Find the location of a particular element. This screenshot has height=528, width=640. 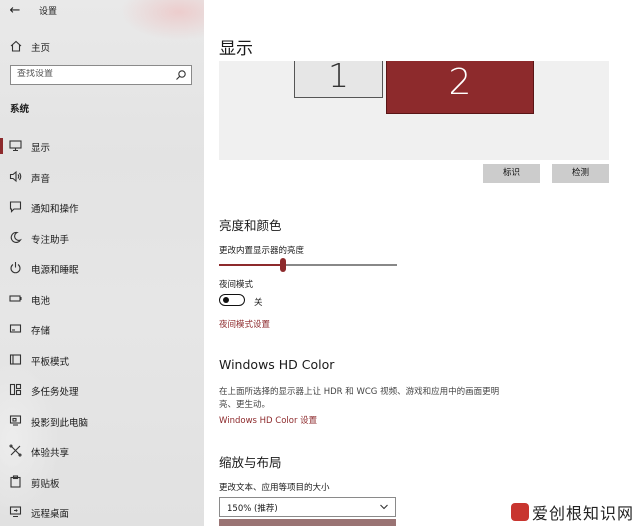

monitor-icon is located at coordinates (15, 146).